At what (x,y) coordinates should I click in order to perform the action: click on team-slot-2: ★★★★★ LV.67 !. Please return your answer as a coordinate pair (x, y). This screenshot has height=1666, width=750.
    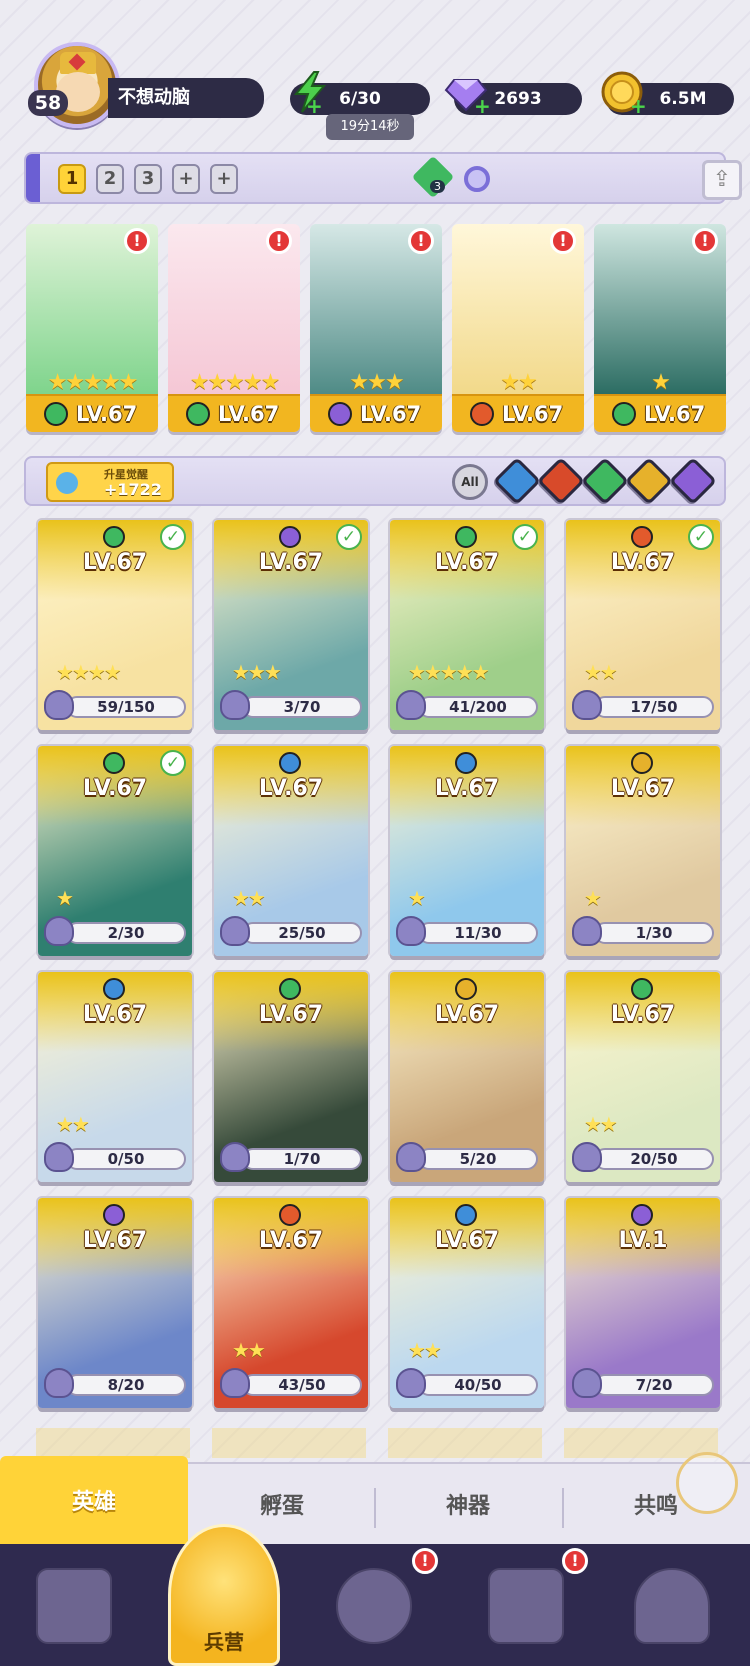
    Looking at the image, I should click on (234, 328).